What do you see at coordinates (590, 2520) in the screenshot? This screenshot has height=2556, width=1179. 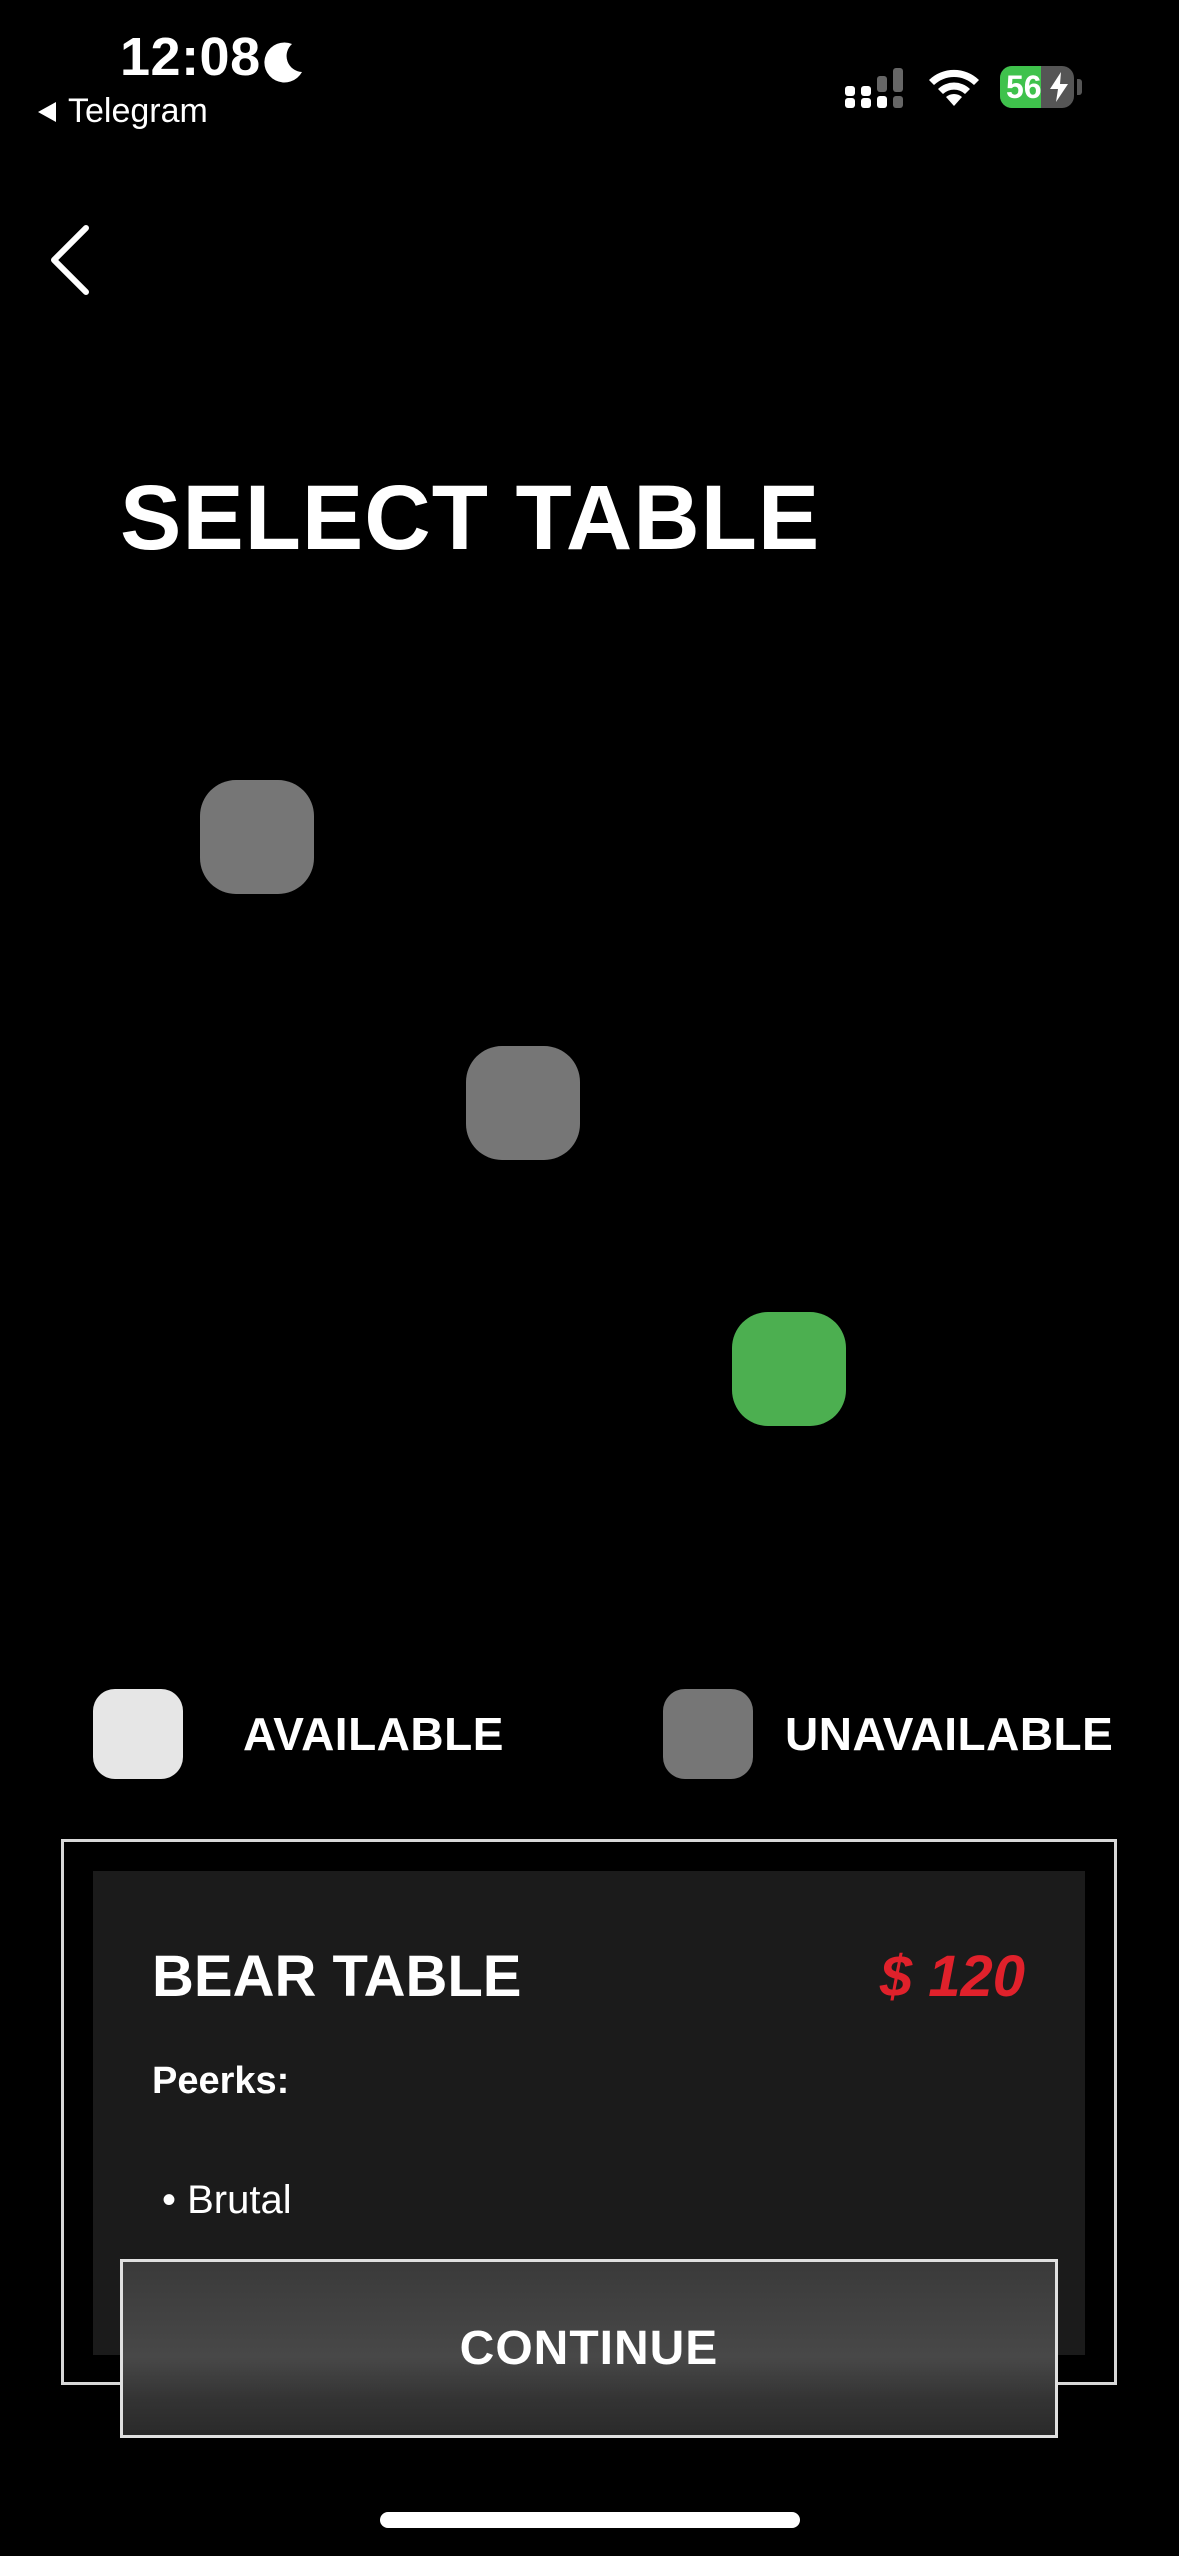 I see `home-indicator` at bounding box center [590, 2520].